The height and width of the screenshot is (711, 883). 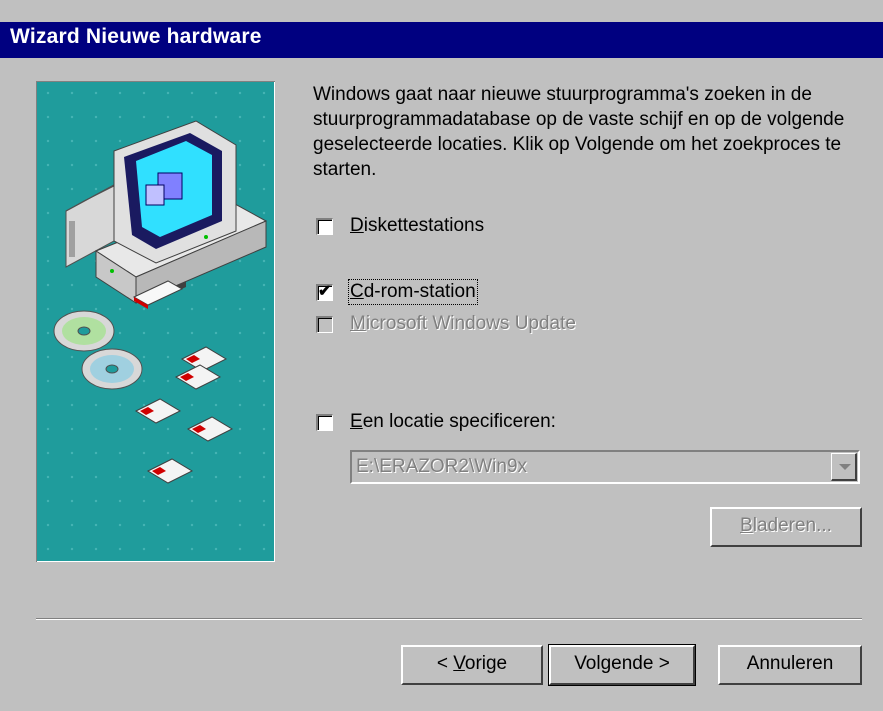 I want to click on location-path-combobox: E:\ERAZOR2\Win9x, so click(x=605, y=467).